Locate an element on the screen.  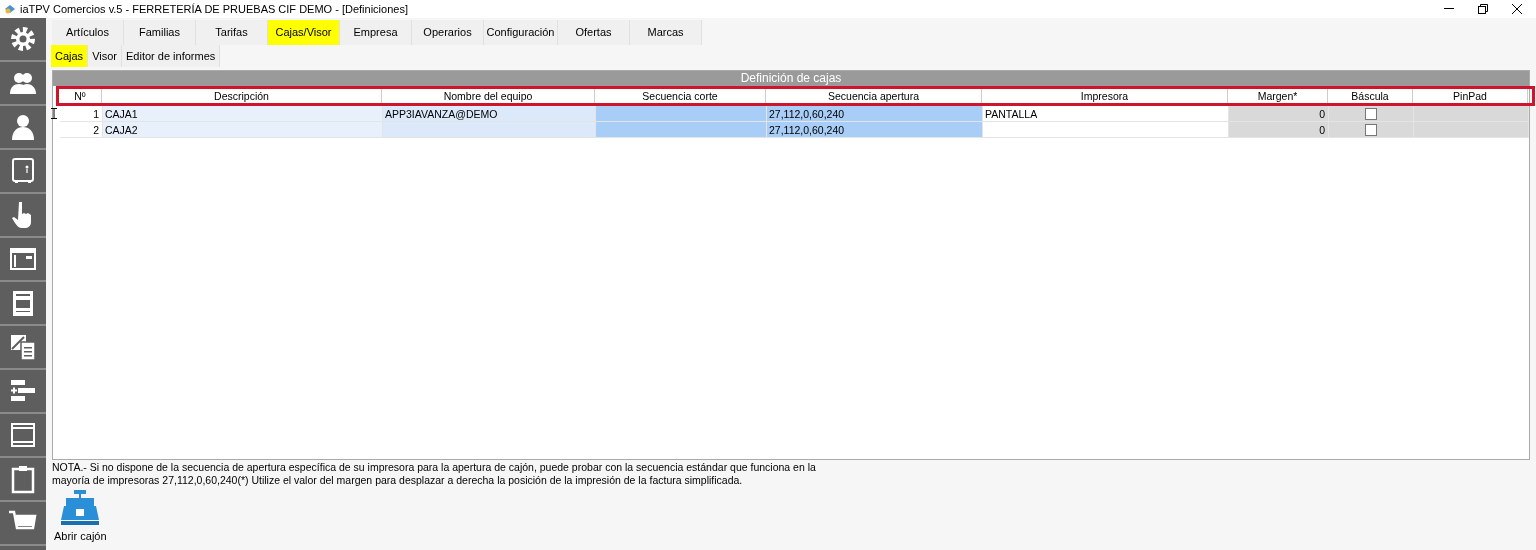
table-cell: CAJA1 is located at coordinates (243, 114).